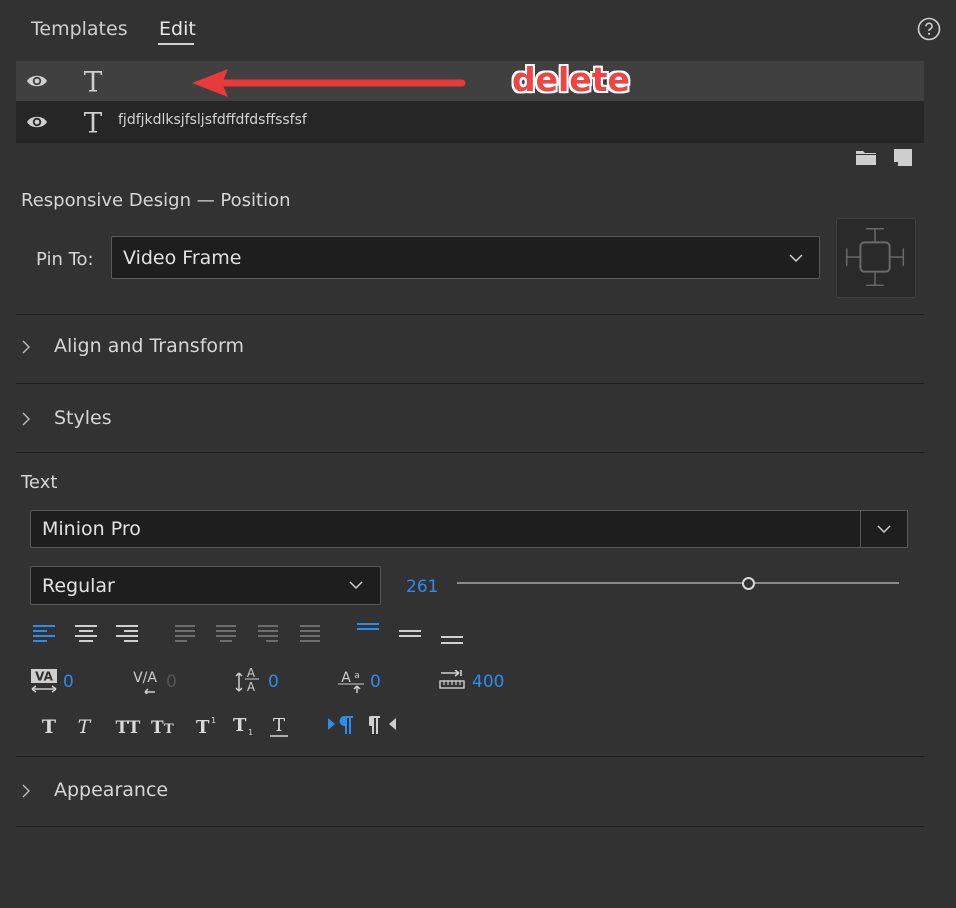 The image size is (956, 908). What do you see at coordinates (329, 83) in the screenshot?
I see `annotation-arrow` at bounding box center [329, 83].